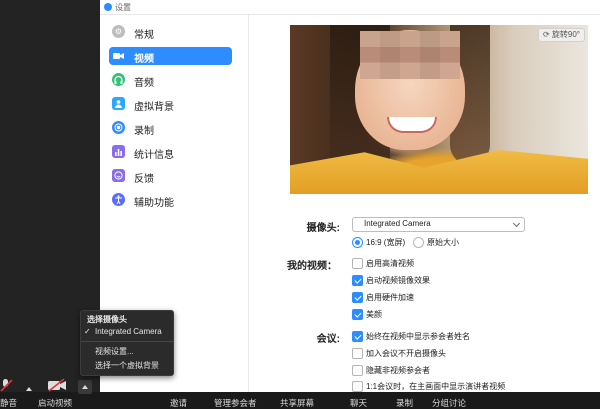 Image resolution: width=600 pixels, height=409 pixels. What do you see at coordinates (154, 155) in the screenshot?
I see `sidebar-item-label: 统计信息` at bounding box center [154, 155].